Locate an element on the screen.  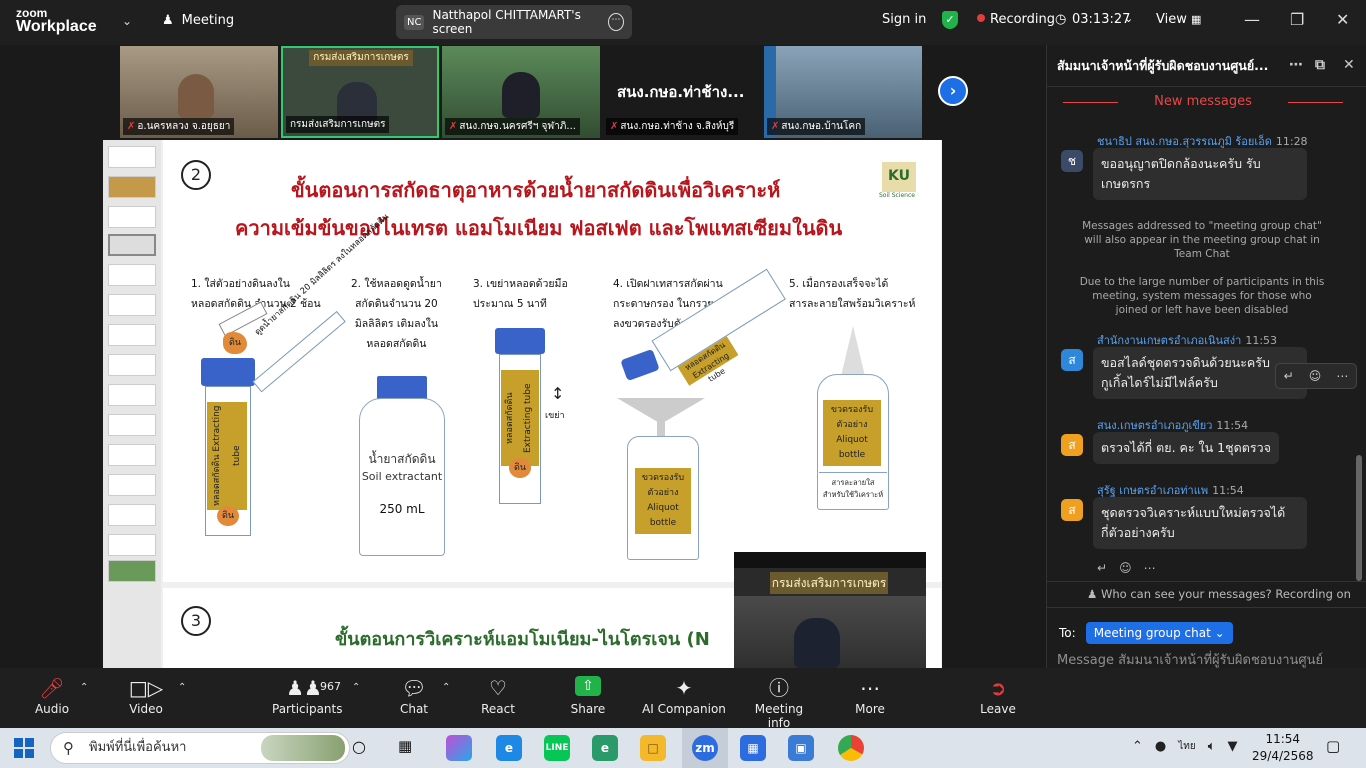
minimize-icon: — is located at coordinates (1252, 19).